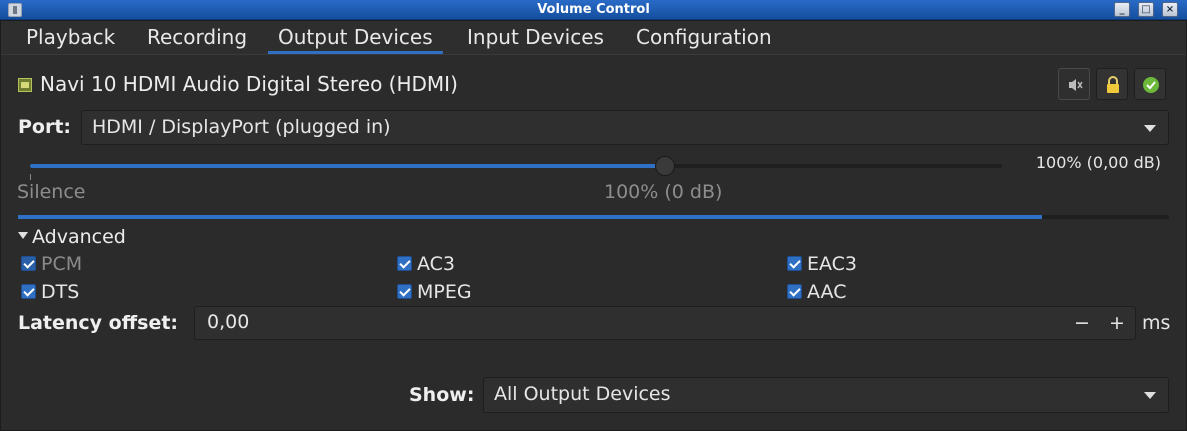 This screenshot has width=1187, height=431. What do you see at coordinates (25, 85) in the screenshot?
I see `sound-card-icon` at bounding box center [25, 85].